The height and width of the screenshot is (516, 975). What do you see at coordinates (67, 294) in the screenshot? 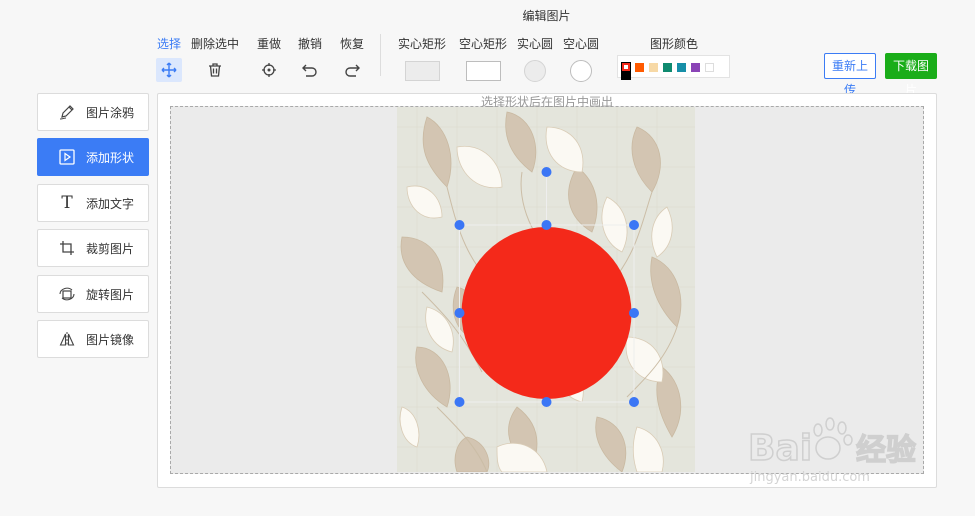
I see `rotate-icon` at bounding box center [67, 294].